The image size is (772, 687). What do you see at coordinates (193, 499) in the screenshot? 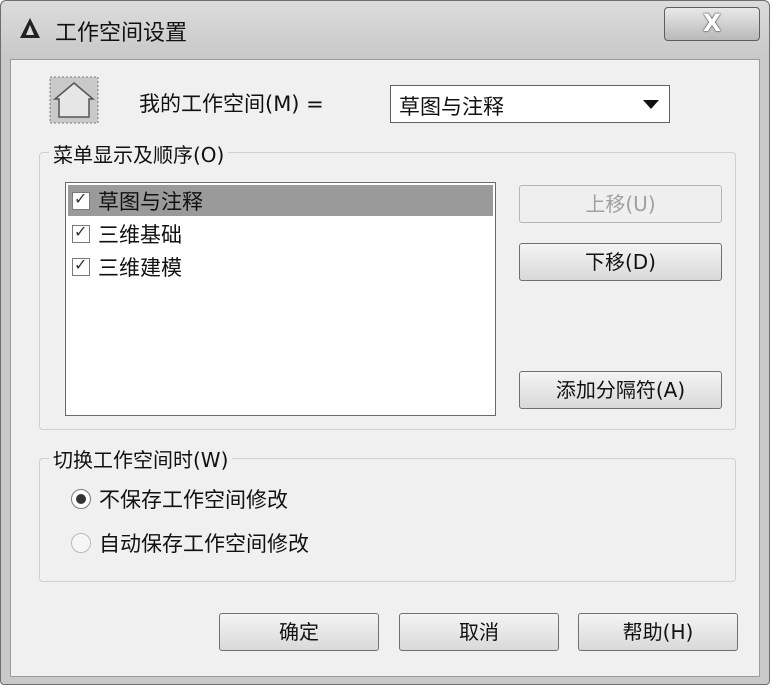
I see `no-save-radio-label: 不保存工作空间修改` at bounding box center [193, 499].